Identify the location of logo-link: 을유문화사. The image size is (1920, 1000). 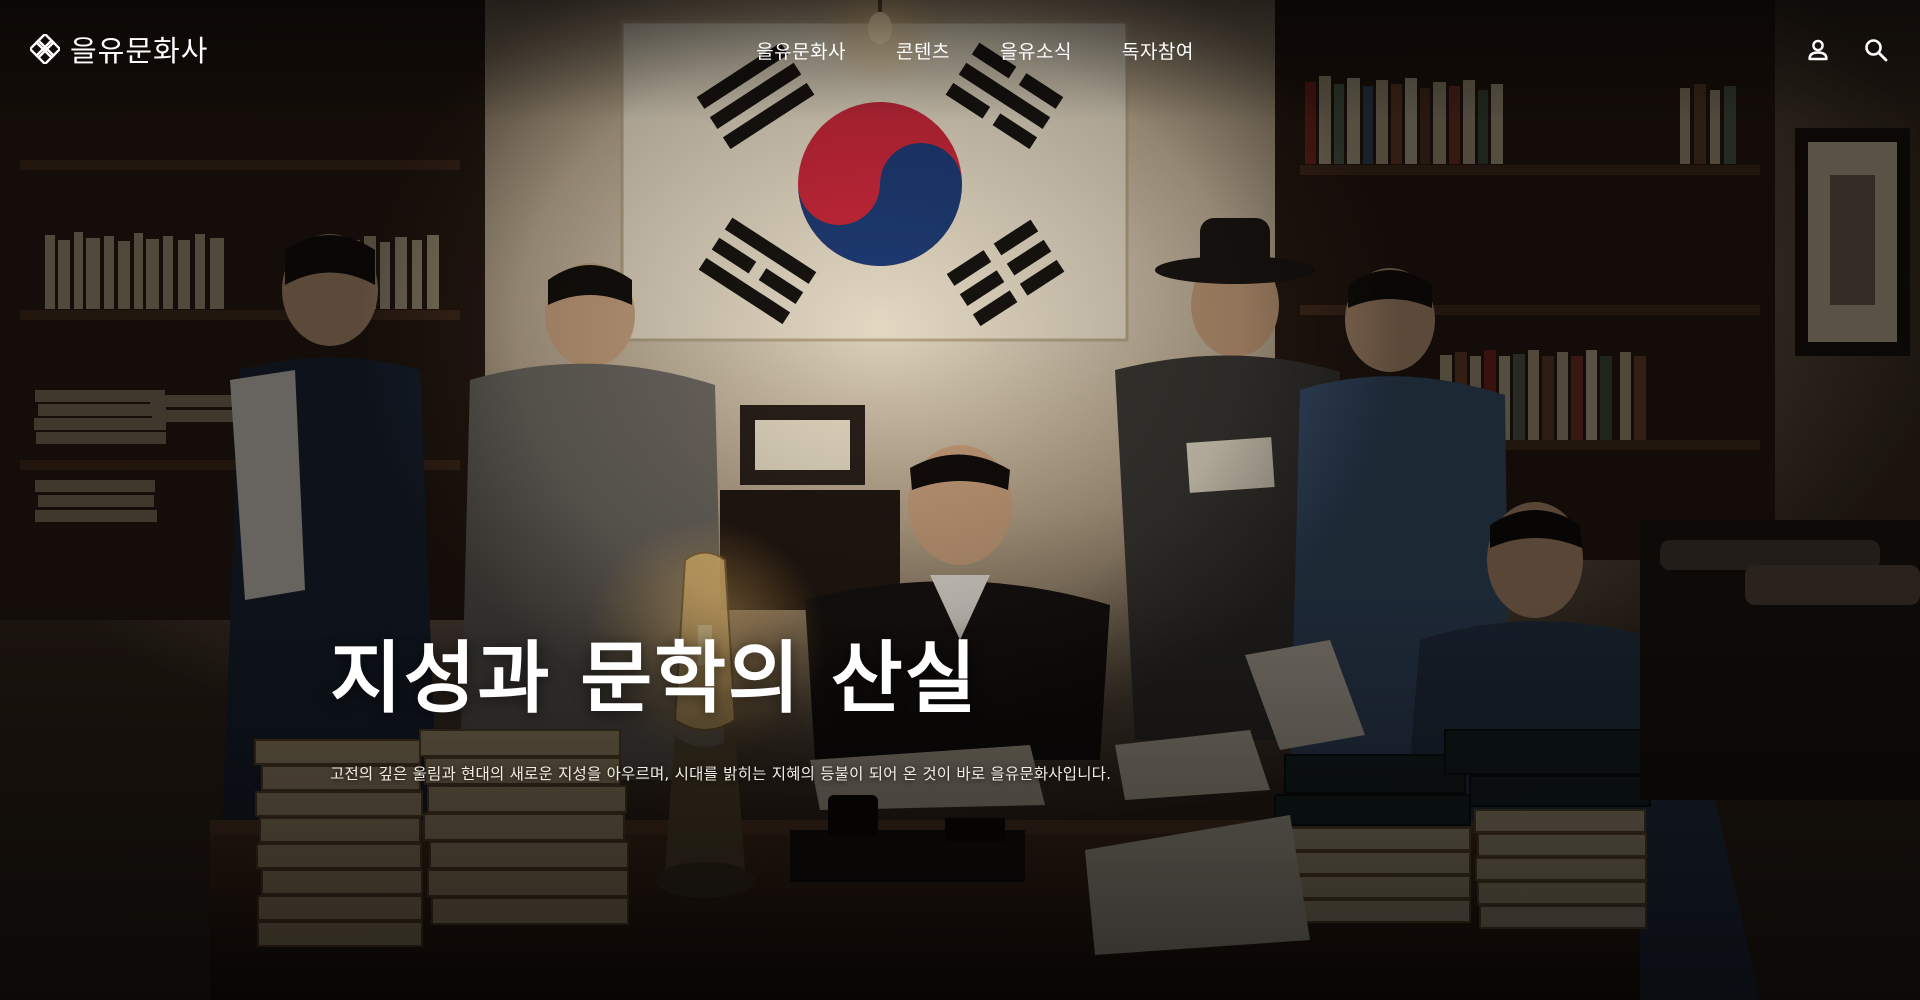
(119, 49).